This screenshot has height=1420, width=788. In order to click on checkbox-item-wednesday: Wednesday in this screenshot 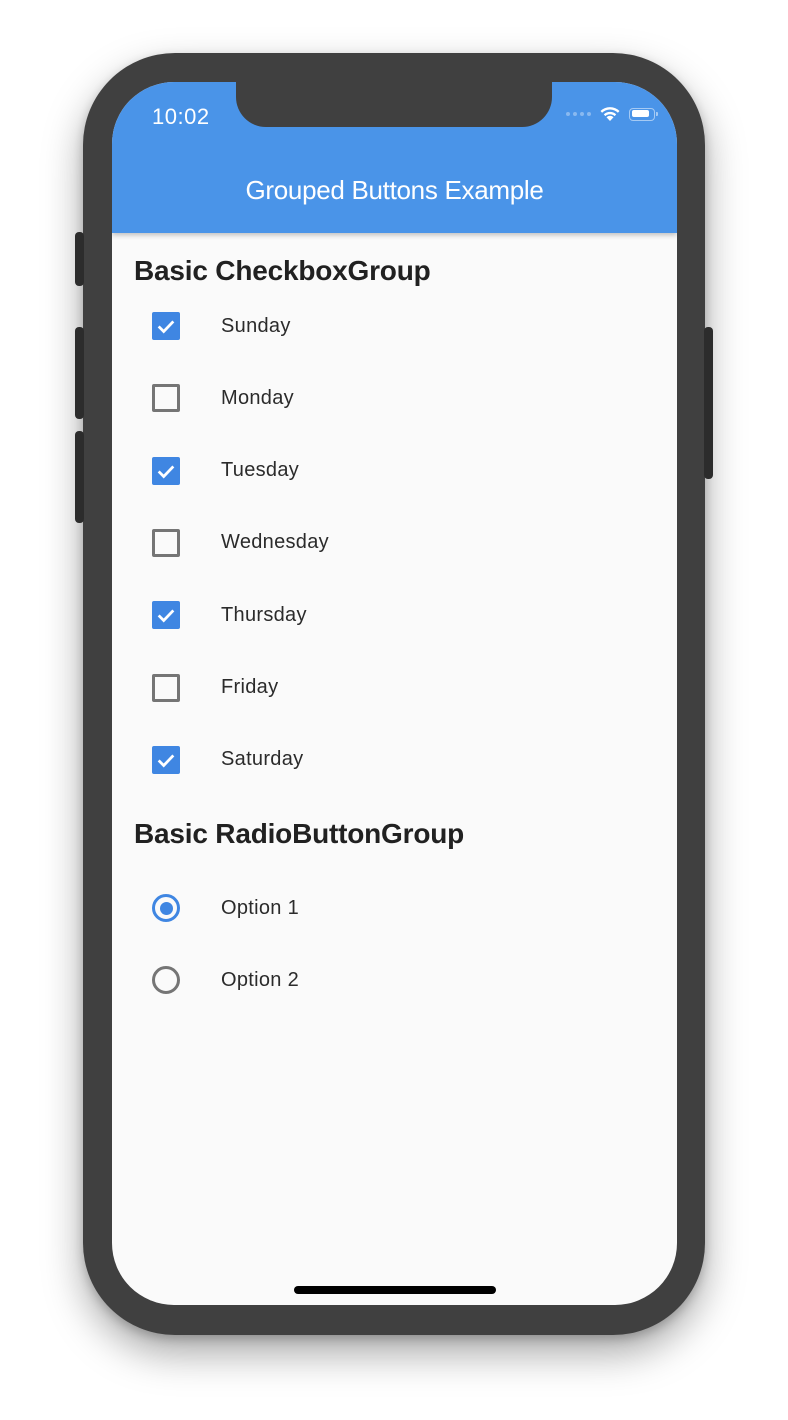, I will do `click(240, 543)`.